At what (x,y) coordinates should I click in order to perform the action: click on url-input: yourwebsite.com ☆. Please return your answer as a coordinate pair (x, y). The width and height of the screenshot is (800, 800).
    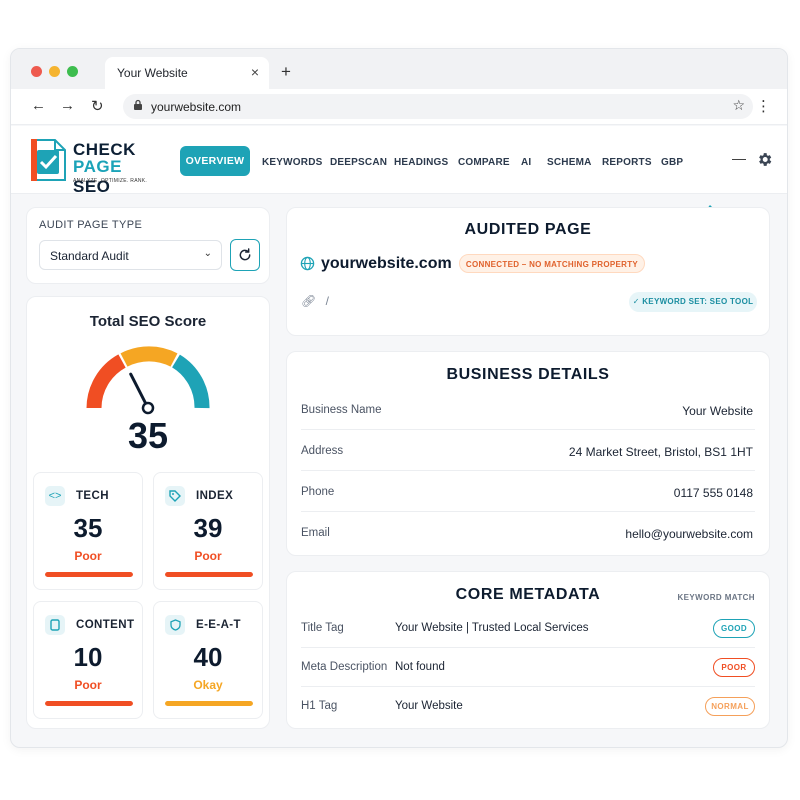
    Looking at the image, I should click on (438, 106).